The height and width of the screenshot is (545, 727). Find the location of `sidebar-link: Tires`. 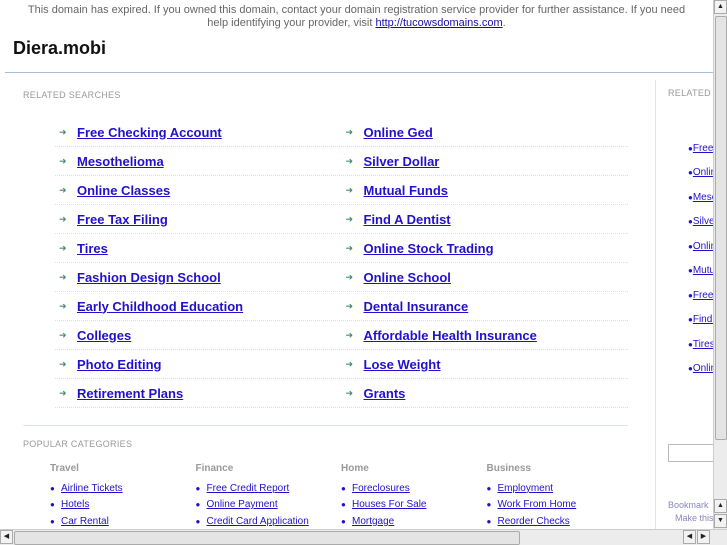

sidebar-link: Tires is located at coordinates (703, 344).